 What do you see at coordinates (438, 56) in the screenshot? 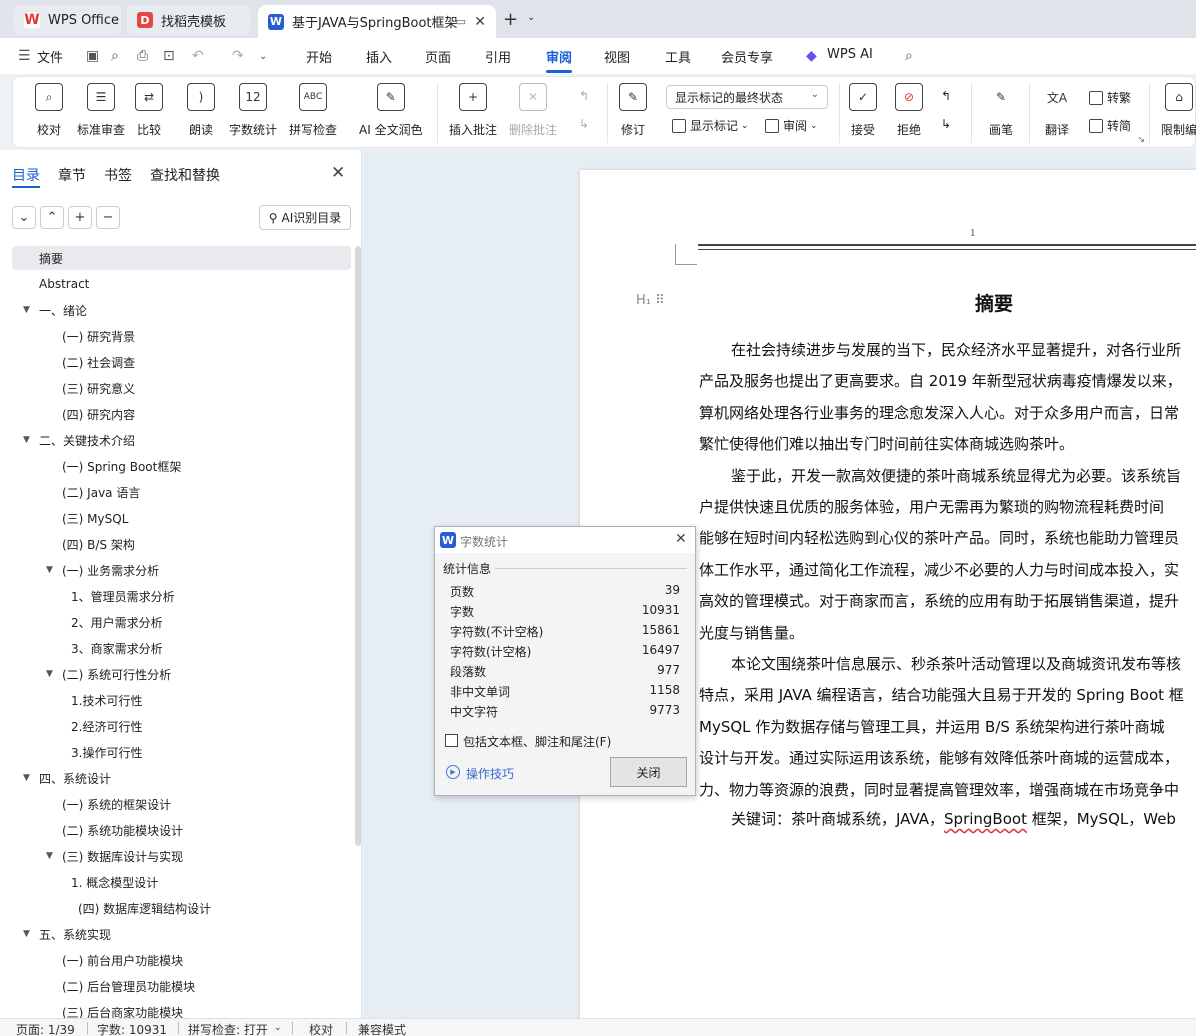
I see `menu-page: 页面` at bounding box center [438, 56].